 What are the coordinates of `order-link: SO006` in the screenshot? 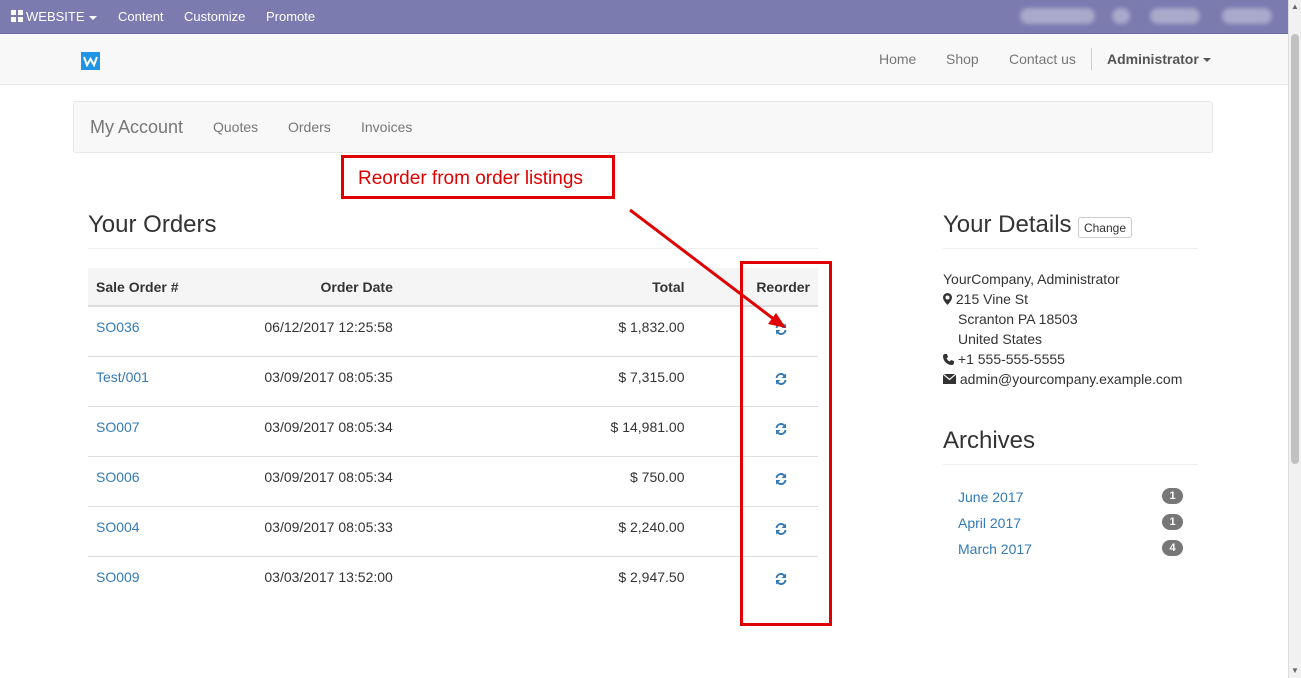 It's located at (118, 477).